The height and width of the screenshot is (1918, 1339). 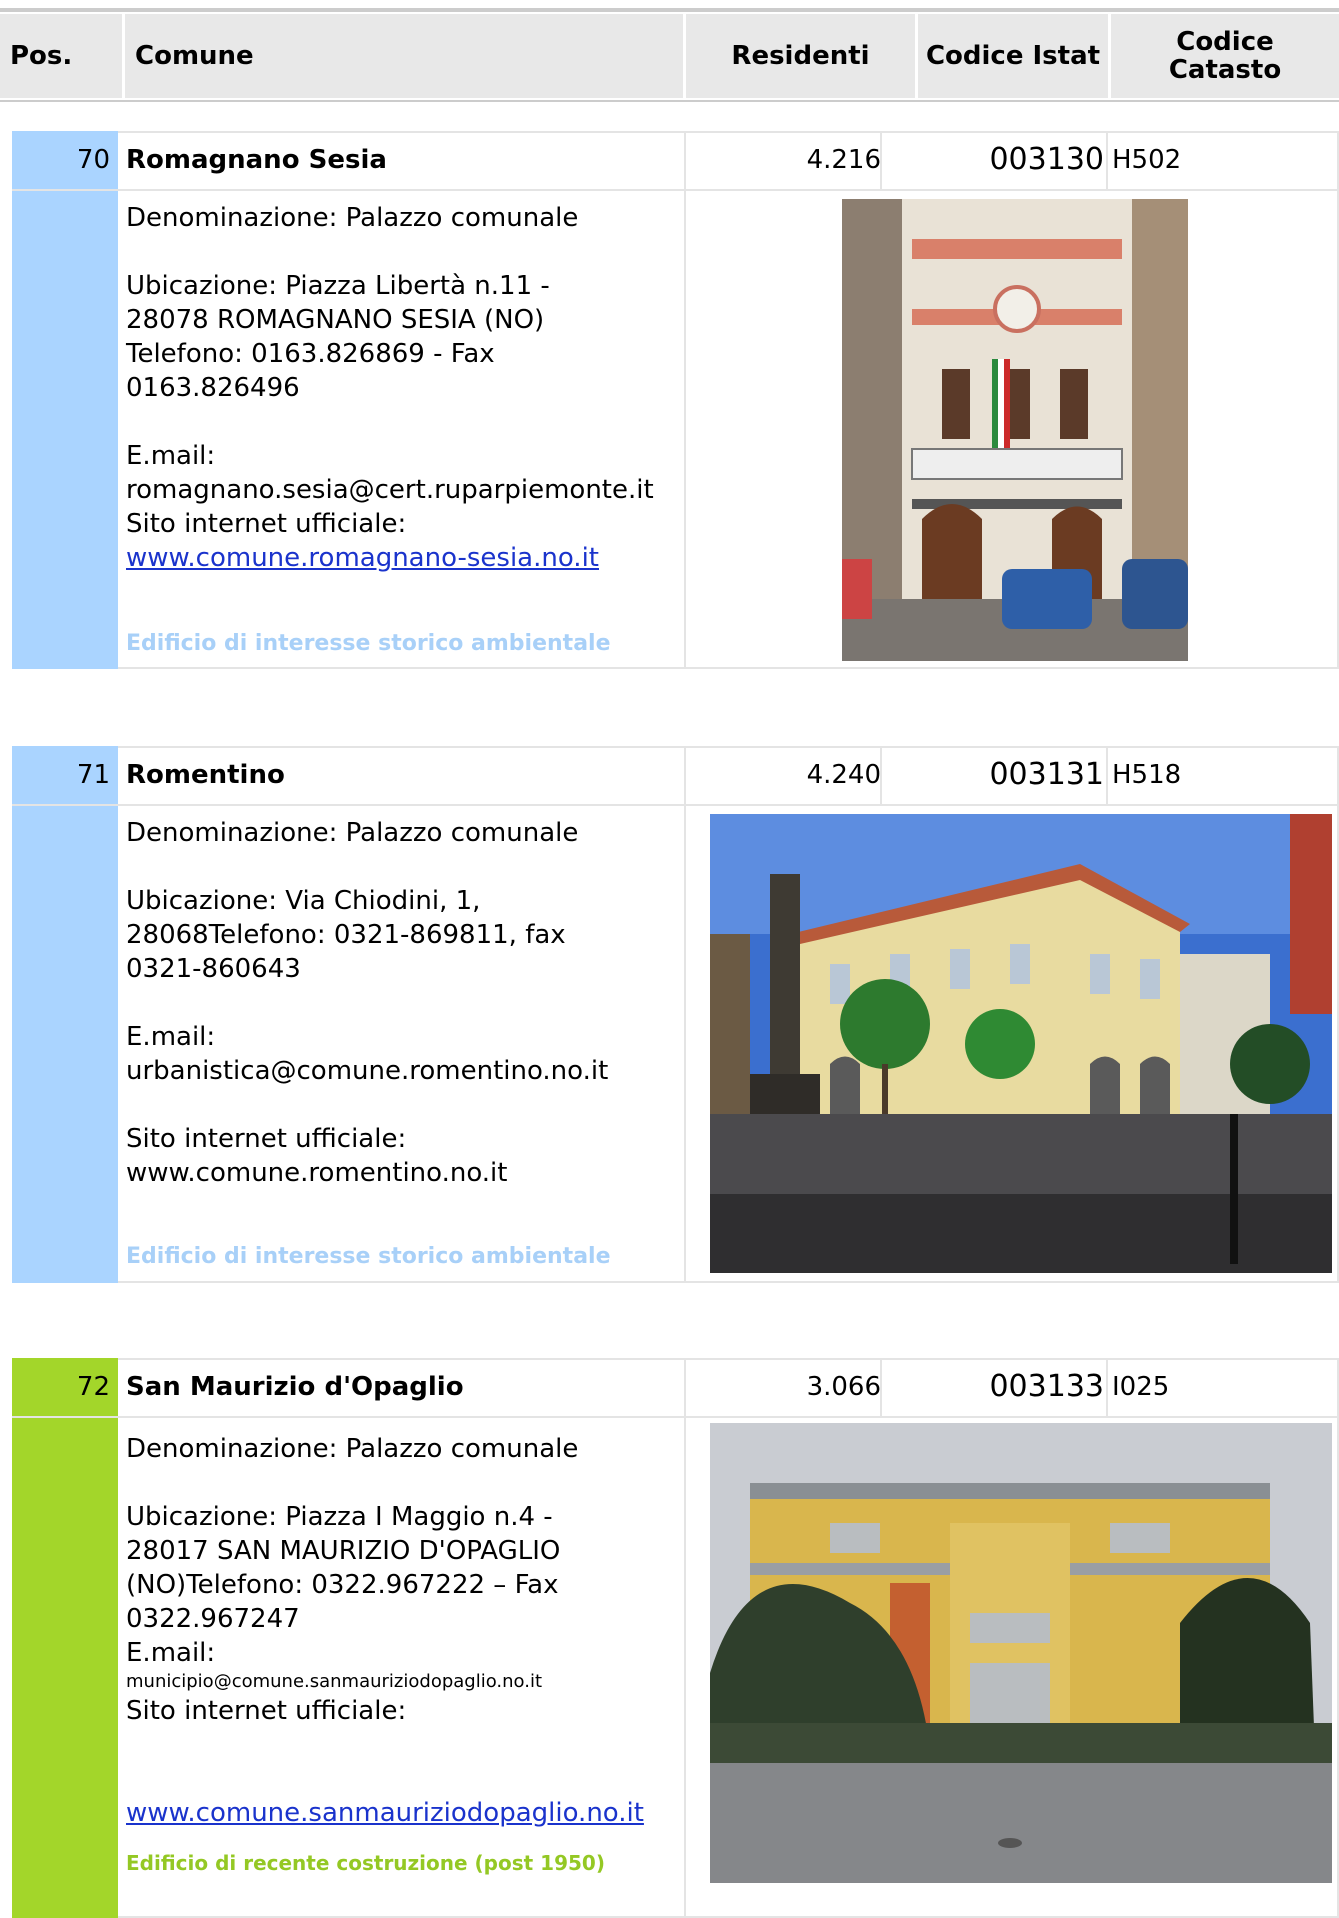 What do you see at coordinates (1046, 774) in the screenshot?
I see `entry-codice-istat: 003131` at bounding box center [1046, 774].